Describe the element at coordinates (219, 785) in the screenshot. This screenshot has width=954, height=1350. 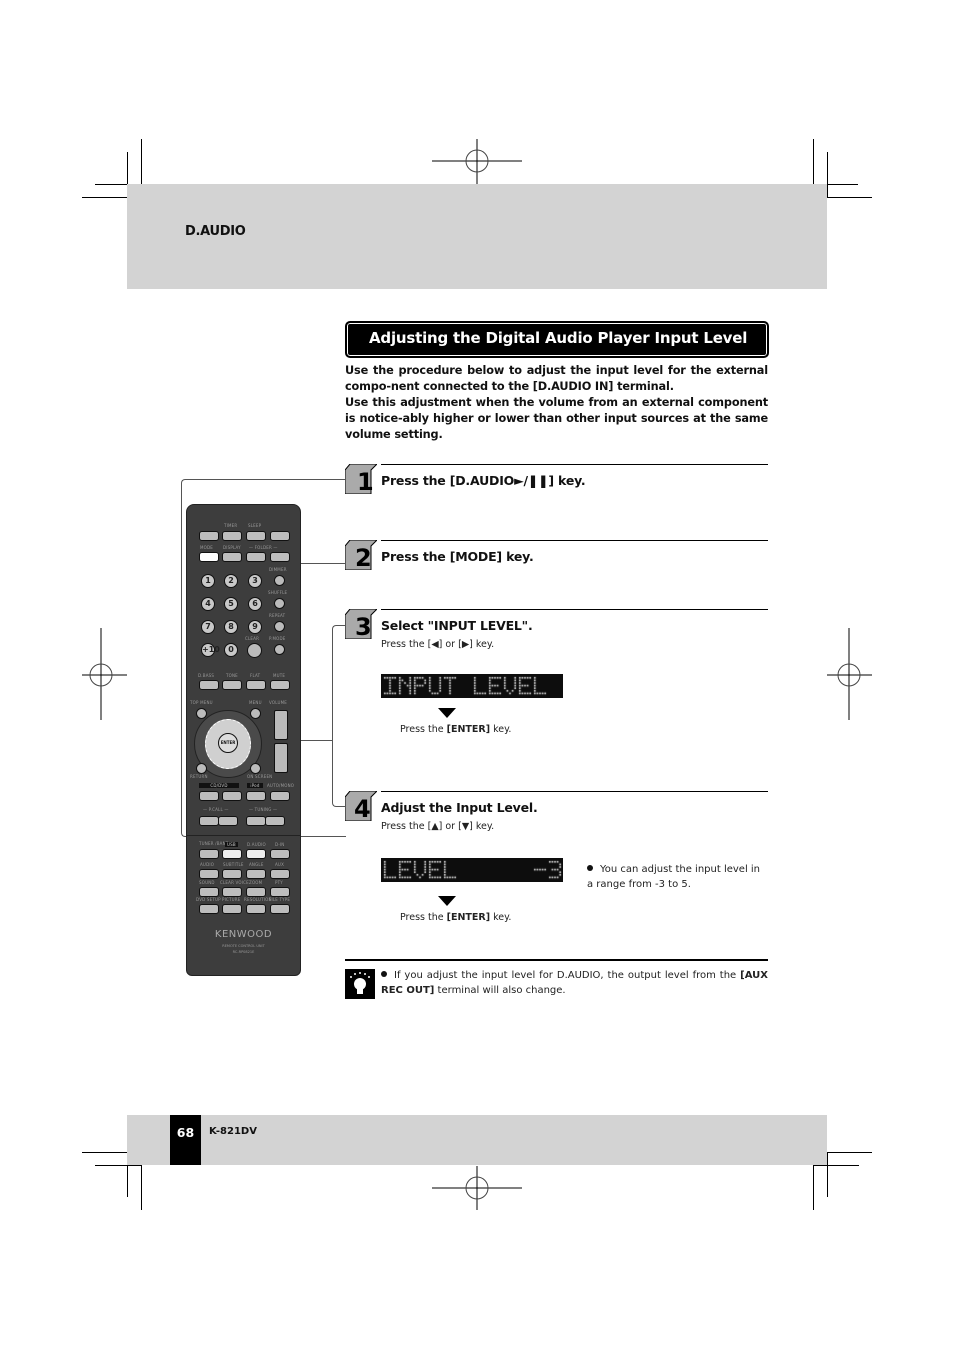
I see `remote-label-cddvd: CD/DVD` at that location.